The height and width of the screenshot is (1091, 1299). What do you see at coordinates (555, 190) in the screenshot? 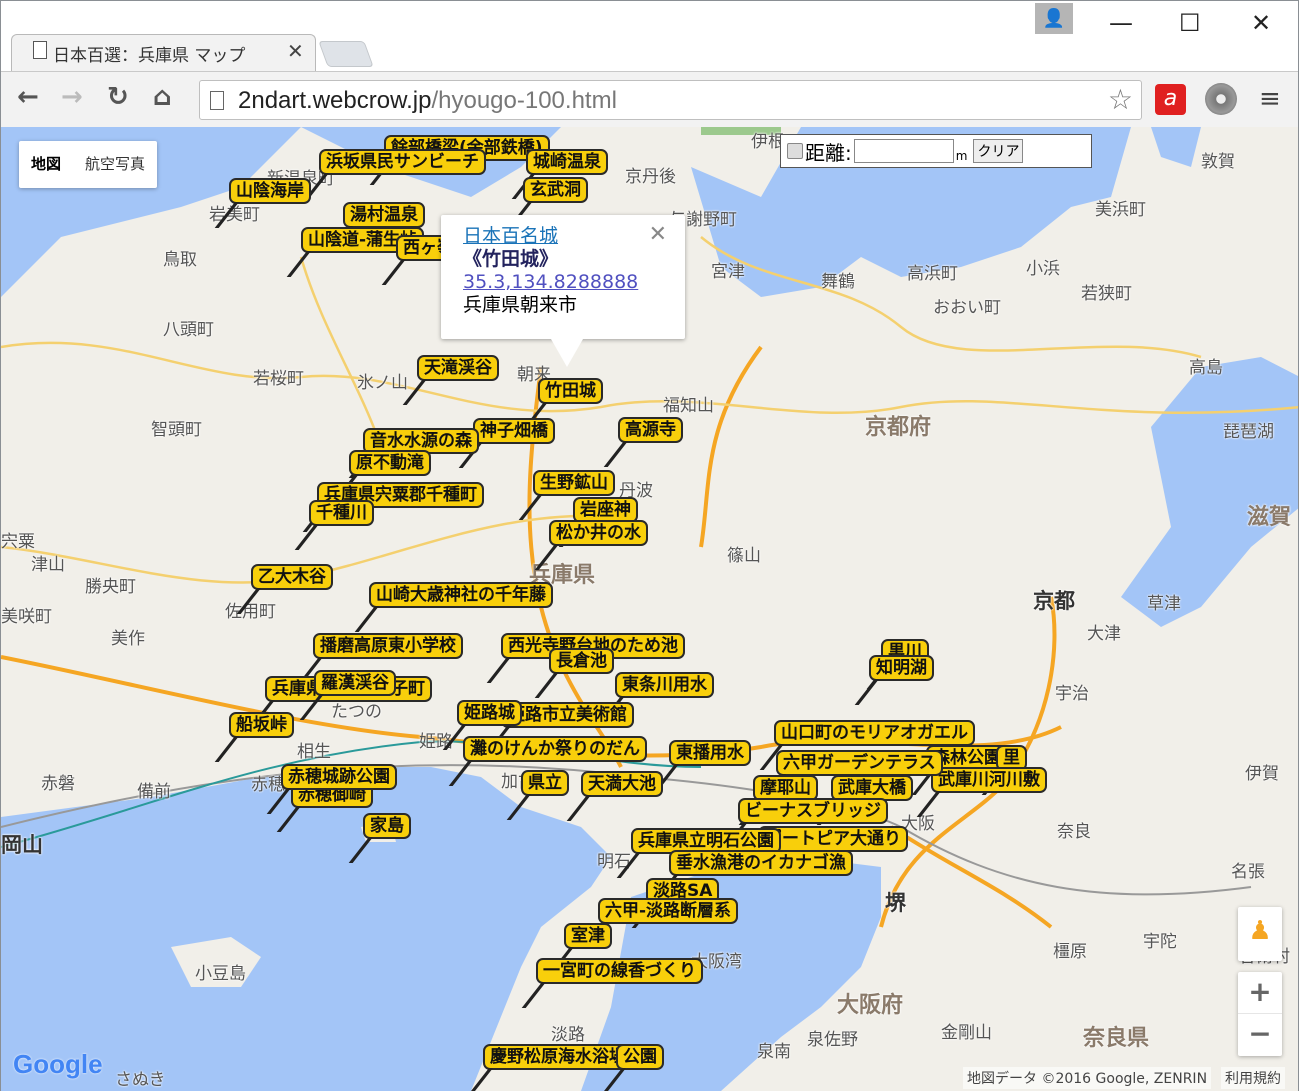
I see `map-marker: 玄武洞` at bounding box center [555, 190].